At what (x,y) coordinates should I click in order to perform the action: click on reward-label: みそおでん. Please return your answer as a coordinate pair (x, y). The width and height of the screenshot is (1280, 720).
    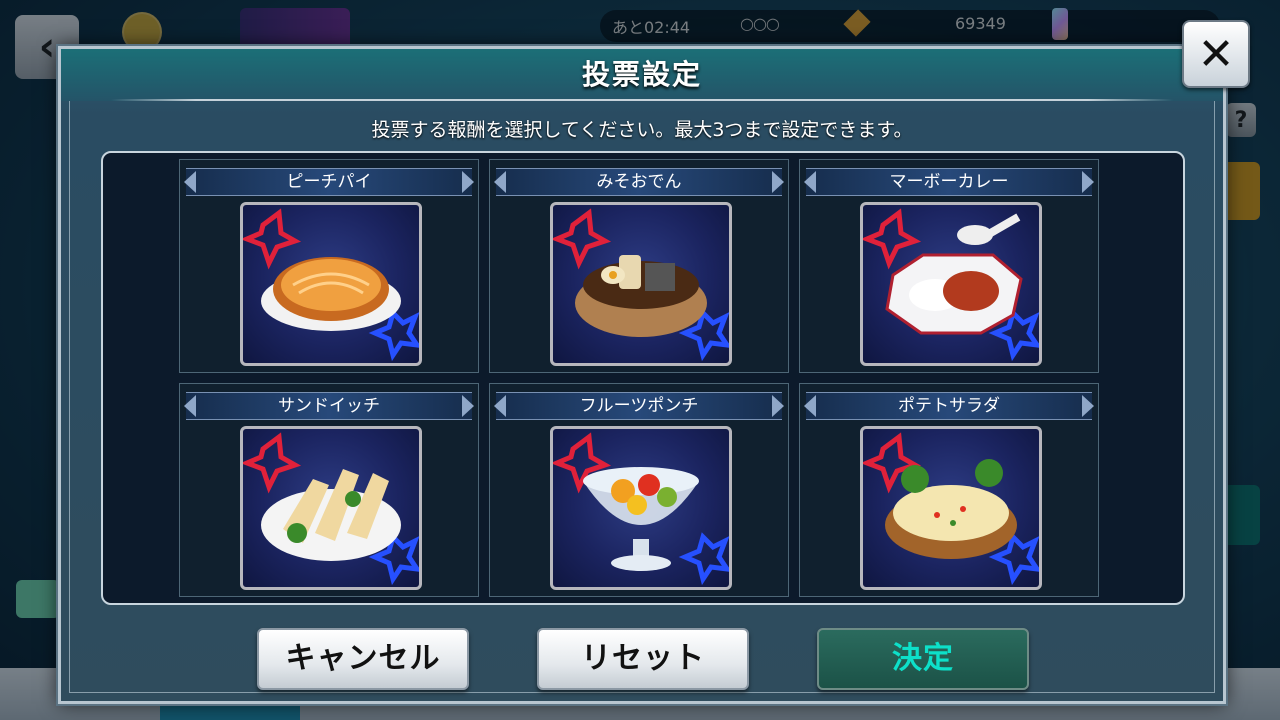
    Looking at the image, I should click on (639, 182).